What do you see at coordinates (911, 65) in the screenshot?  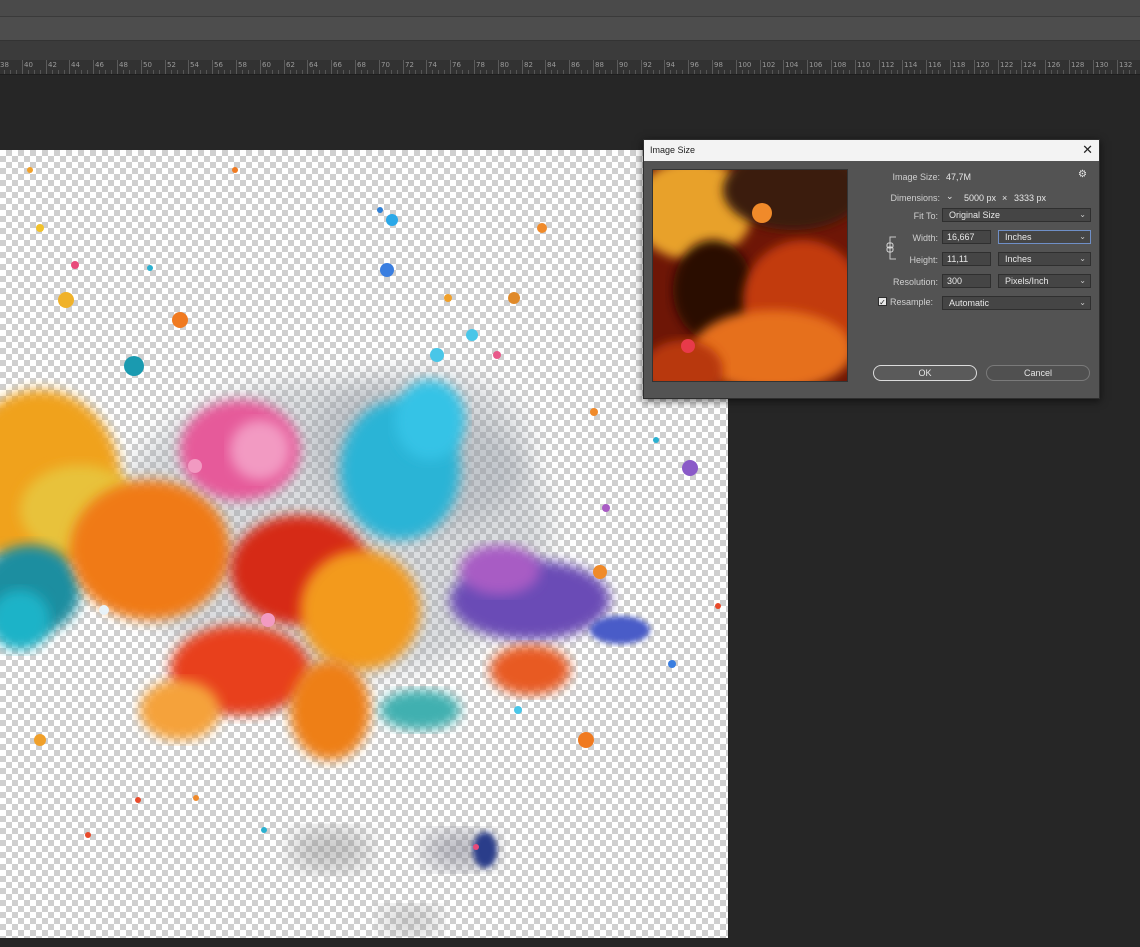 I see `ruler-label: 114` at bounding box center [911, 65].